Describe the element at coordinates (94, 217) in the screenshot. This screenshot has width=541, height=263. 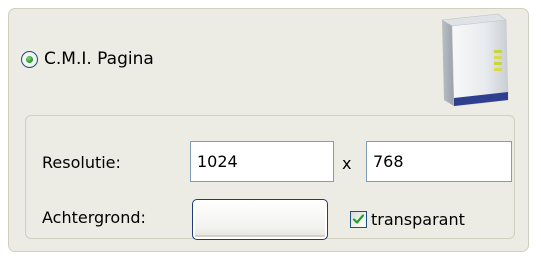
I see `background-label: Achtergrond:` at that location.